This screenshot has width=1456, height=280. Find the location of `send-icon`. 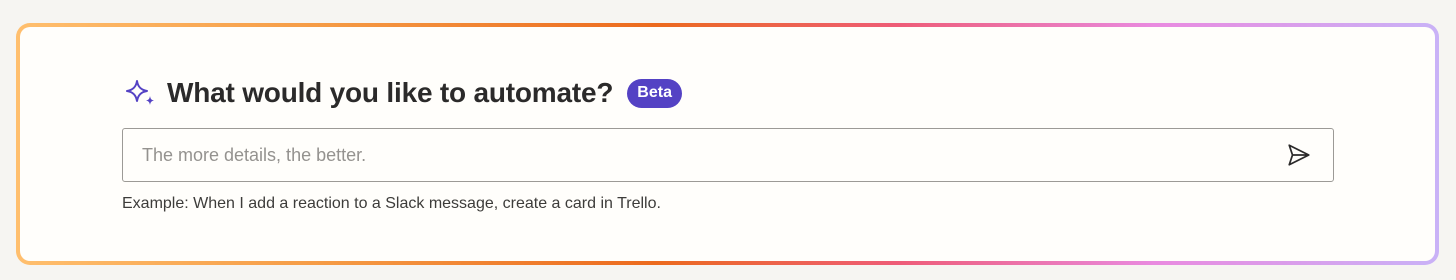

send-icon is located at coordinates (1299, 155).